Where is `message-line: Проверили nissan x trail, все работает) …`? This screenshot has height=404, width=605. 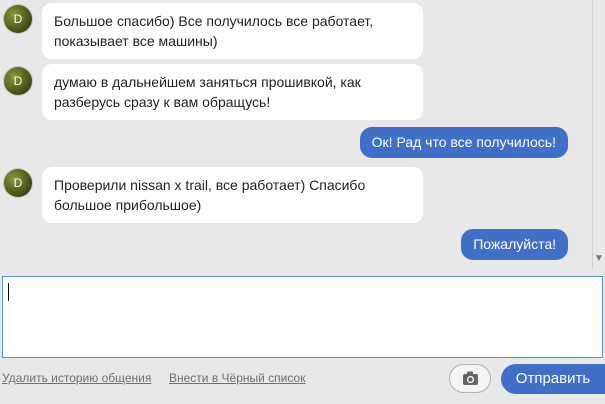 message-line: Проверили nissan x trail, все работает) … is located at coordinates (210, 185).